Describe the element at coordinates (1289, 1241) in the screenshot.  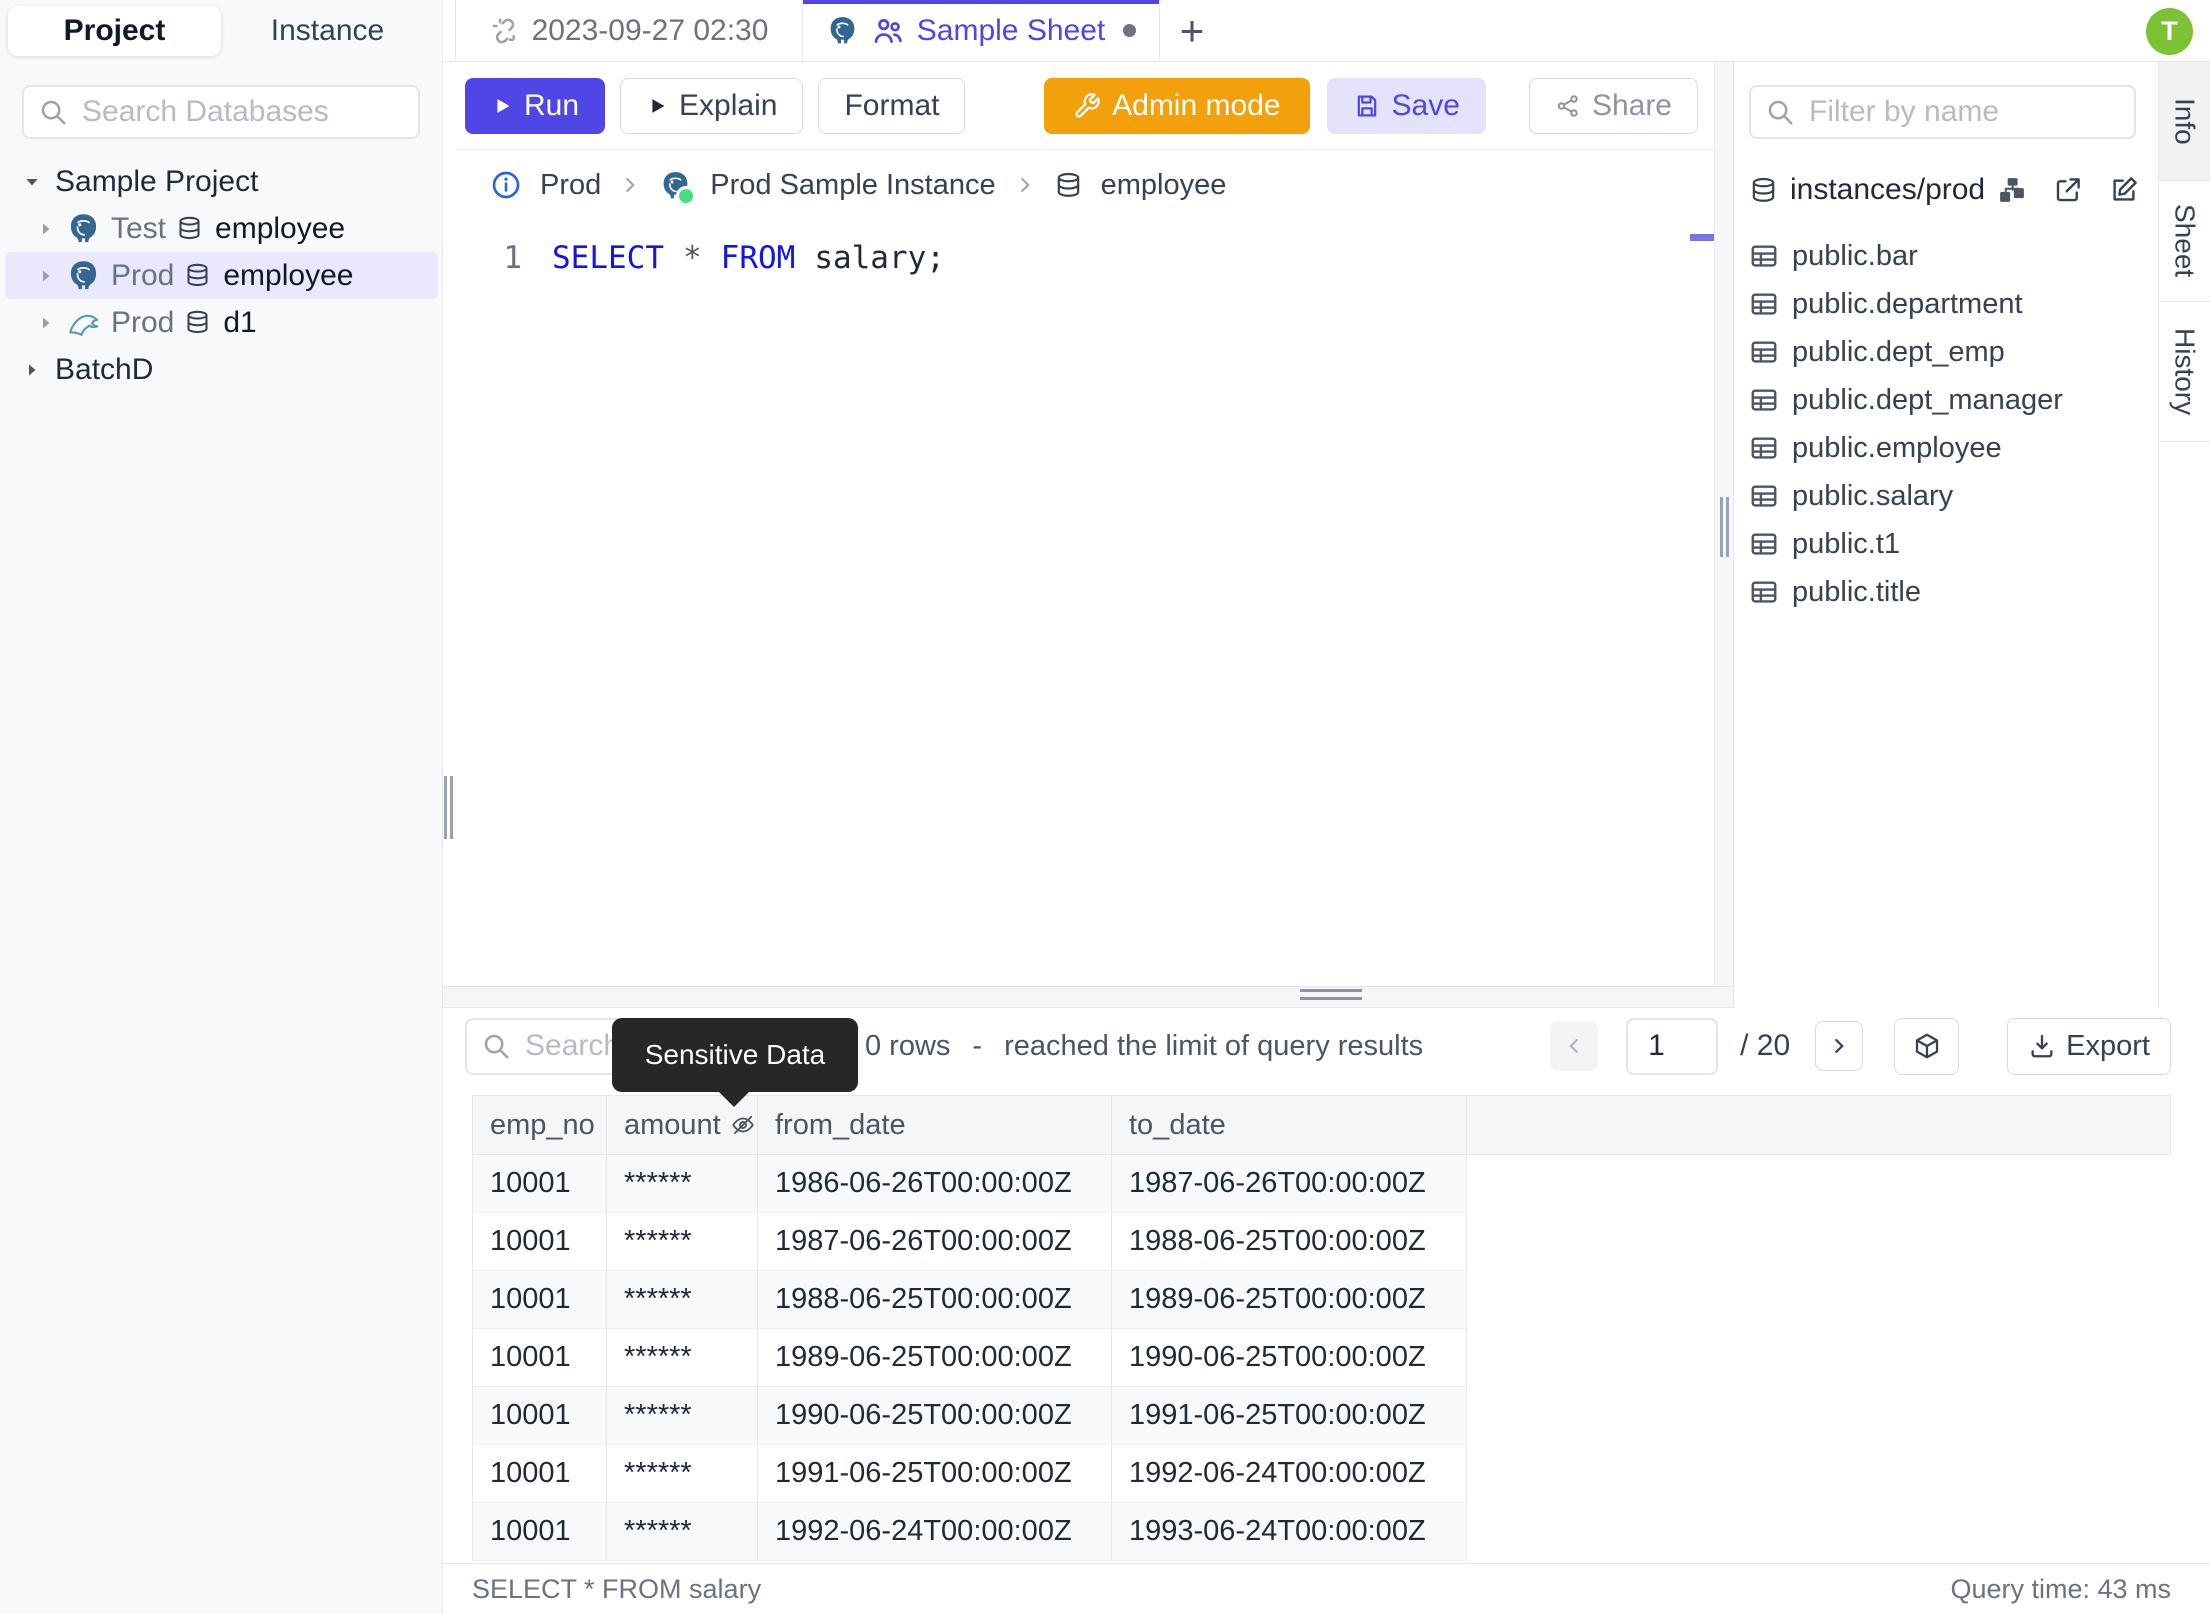
I see `table-cell-to-date: 1988-06-25T00:00:00Z` at that location.